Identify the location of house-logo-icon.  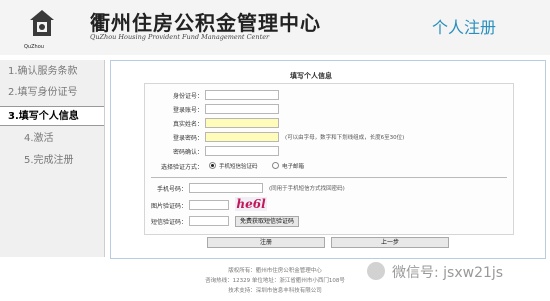
(42, 23).